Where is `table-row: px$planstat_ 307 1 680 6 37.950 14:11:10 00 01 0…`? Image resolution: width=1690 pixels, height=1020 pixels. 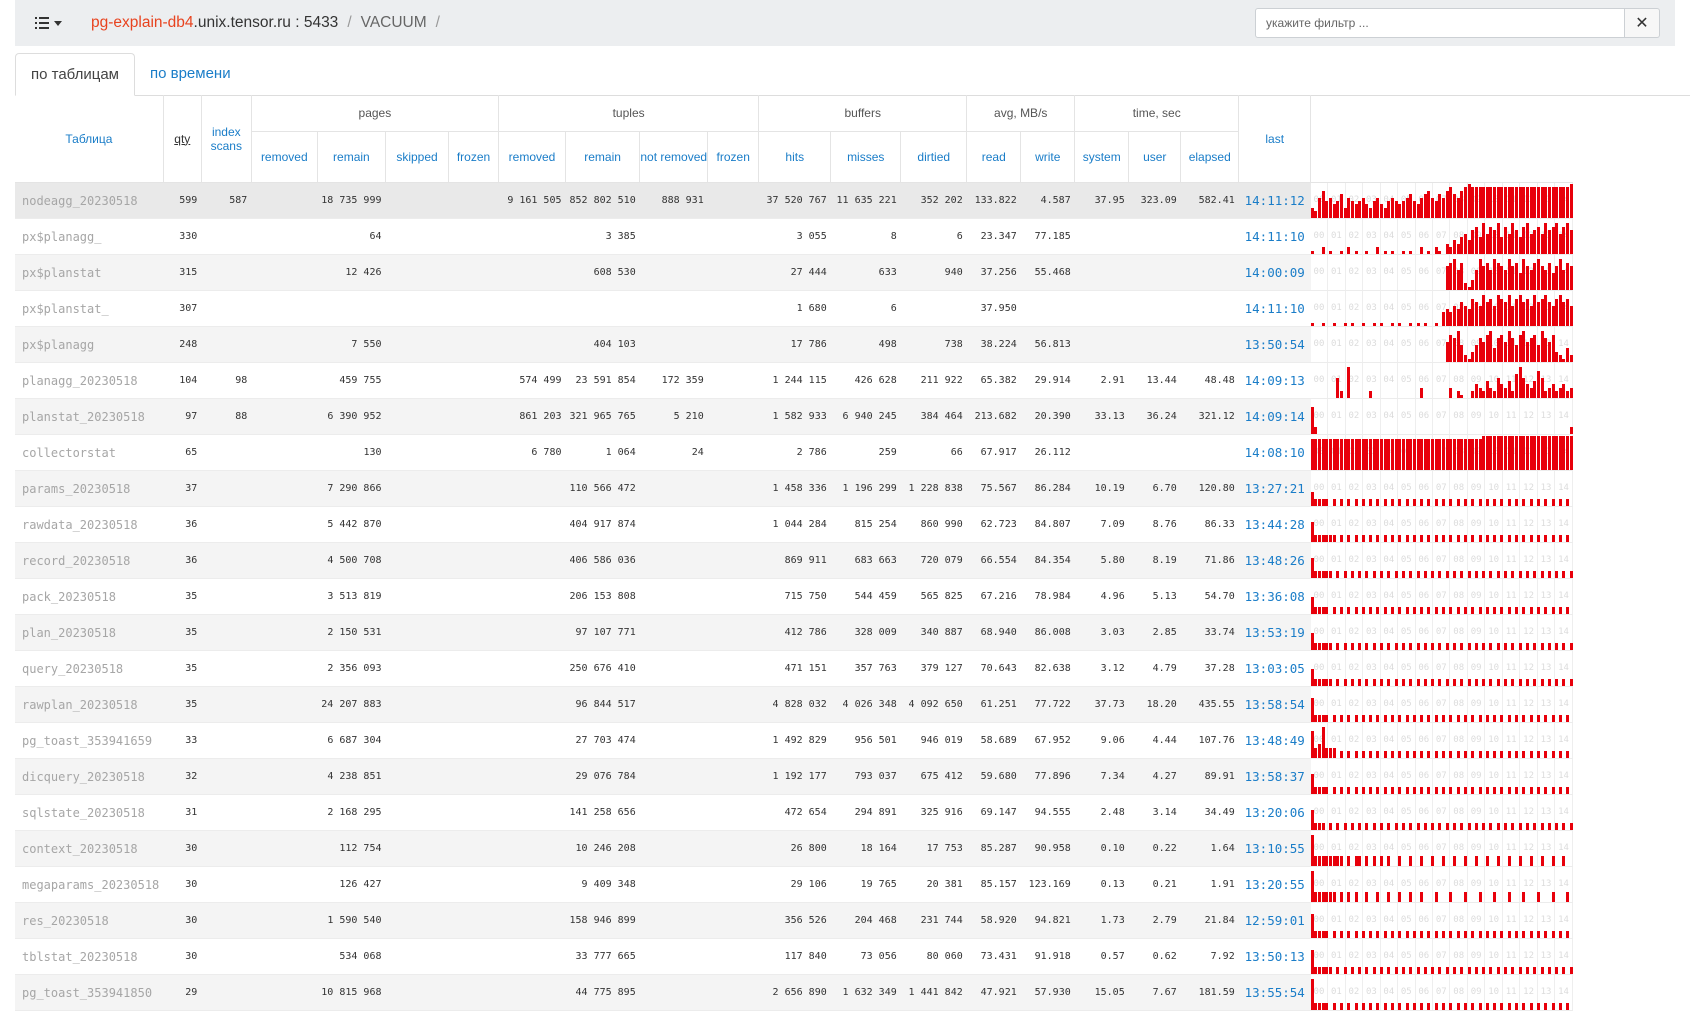 table-row: px$planstat_ 307 1 680 6 37.950 14:11:10 00 01 0… is located at coordinates (794, 308).